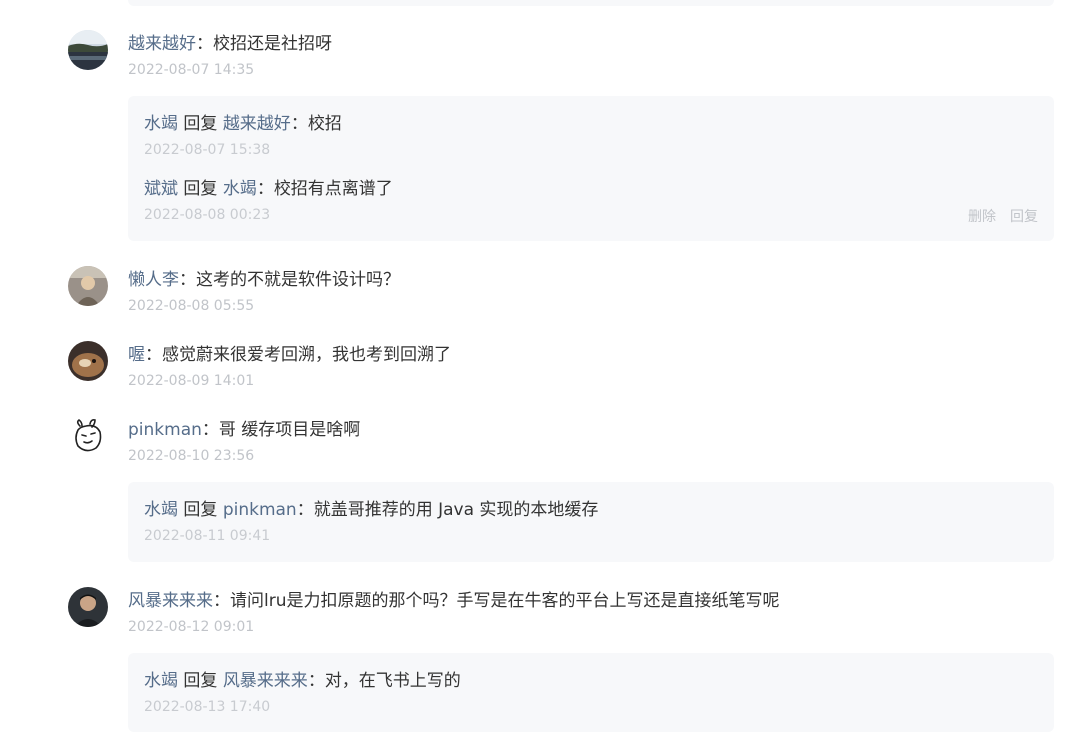  Describe the element at coordinates (456, 510) in the screenshot. I see `reply-text: 就盖哥推荐的用 Java 实现的本地缓存` at that location.